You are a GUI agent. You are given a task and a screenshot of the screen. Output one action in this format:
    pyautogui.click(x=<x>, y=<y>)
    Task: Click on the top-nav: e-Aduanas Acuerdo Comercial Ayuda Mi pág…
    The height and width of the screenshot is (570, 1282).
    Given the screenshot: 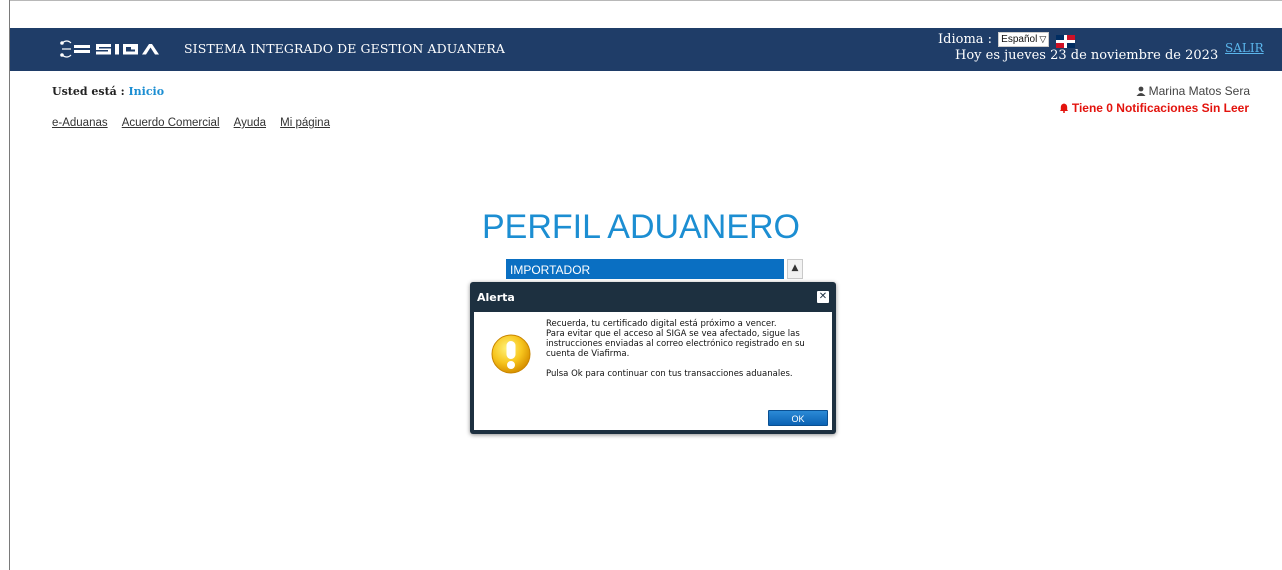 What is the action you would take?
    pyautogui.click(x=195, y=120)
    